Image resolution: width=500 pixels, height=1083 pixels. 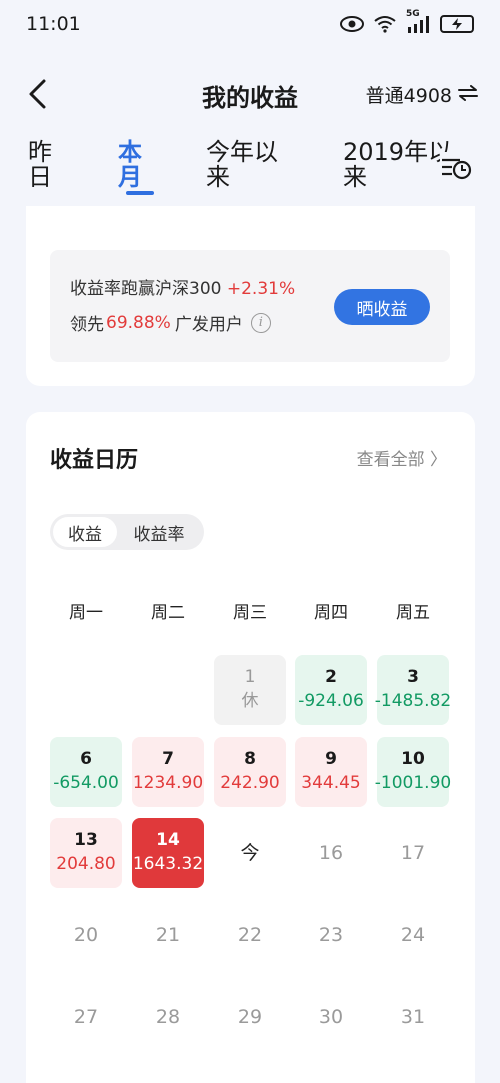 I want to click on earnings-mode-toggle: 收益 收益率, so click(x=127, y=532).